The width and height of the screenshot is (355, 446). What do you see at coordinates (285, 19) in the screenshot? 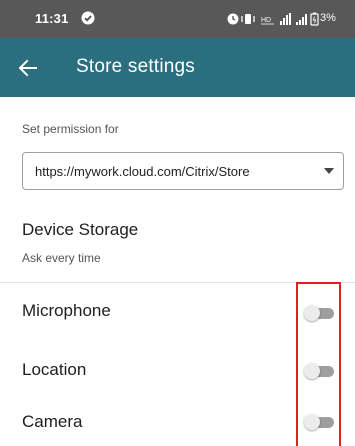
I see `wifi-signal-icon` at bounding box center [285, 19].